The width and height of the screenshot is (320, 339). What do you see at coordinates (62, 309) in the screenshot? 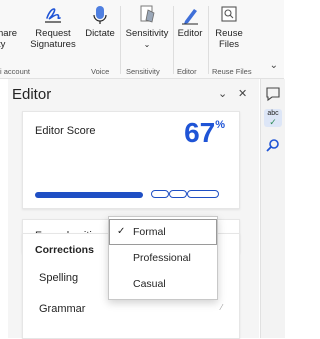
I see `grammar-item: Grammar` at bounding box center [62, 309].